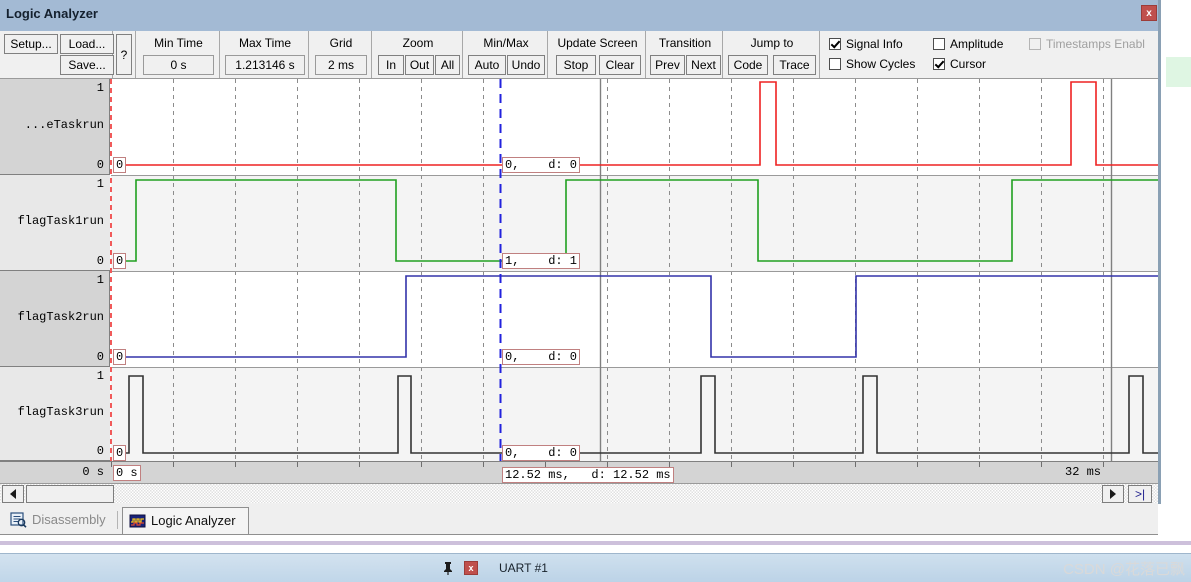 This screenshot has width=1191, height=582. Describe the element at coordinates (448, 568) in the screenshot. I see `pin-icon` at that location.